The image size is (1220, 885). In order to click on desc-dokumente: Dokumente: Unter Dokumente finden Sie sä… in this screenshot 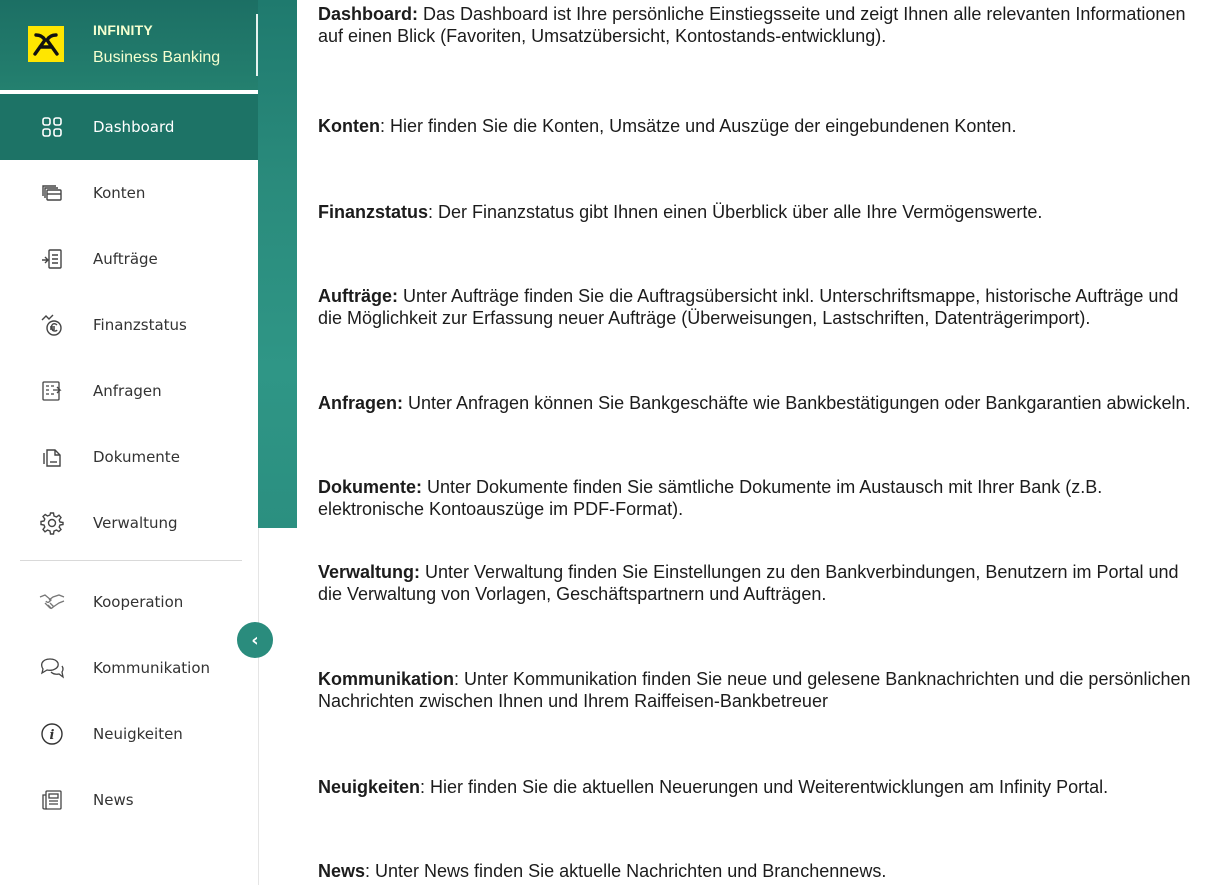, I will do `click(710, 498)`.